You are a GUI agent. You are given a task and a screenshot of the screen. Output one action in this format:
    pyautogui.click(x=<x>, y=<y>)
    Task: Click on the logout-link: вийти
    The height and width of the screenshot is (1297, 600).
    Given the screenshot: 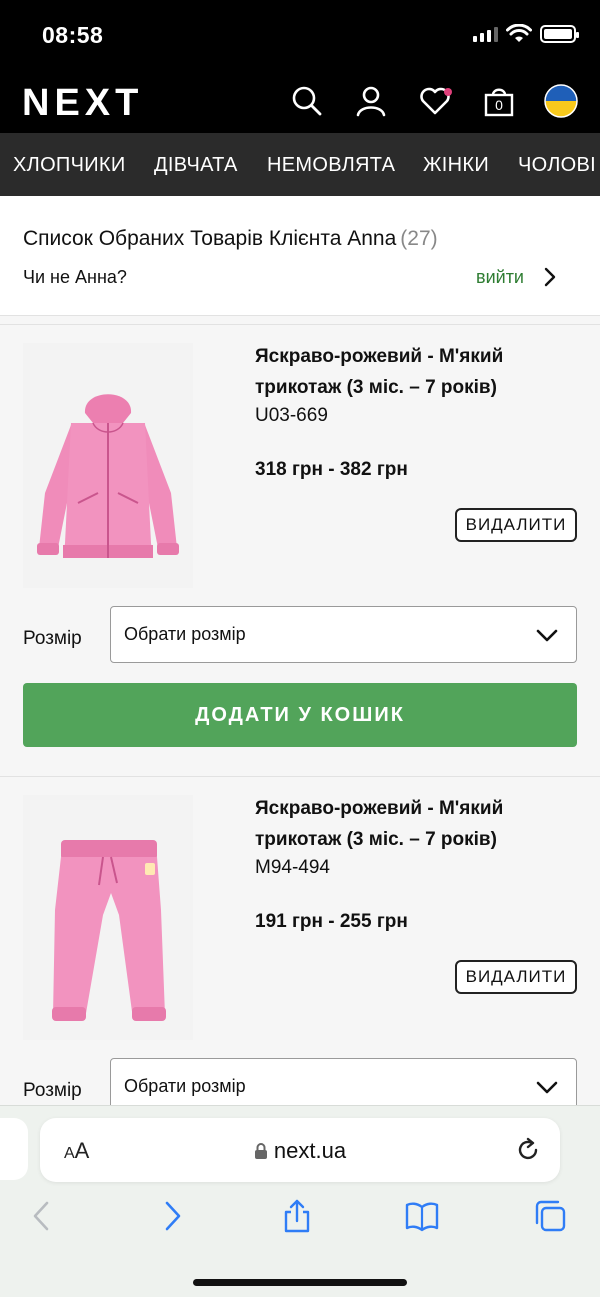 What is the action you would take?
    pyautogui.click(x=500, y=277)
    